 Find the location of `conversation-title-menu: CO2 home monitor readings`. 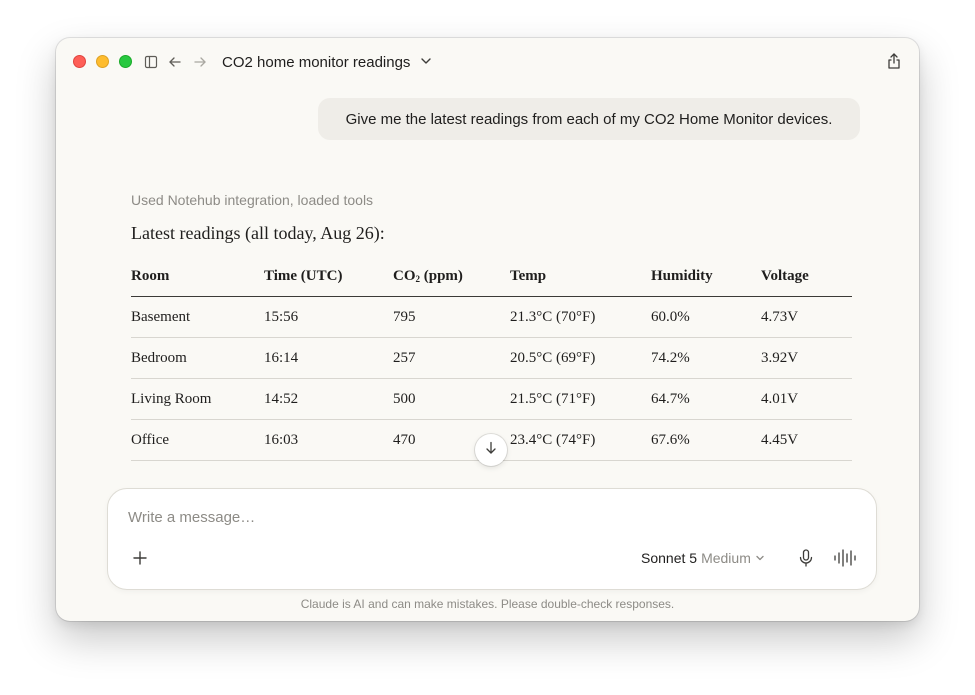

conversation-title-menu: CO2 home monitor readings is located at coordinates (327, 62).